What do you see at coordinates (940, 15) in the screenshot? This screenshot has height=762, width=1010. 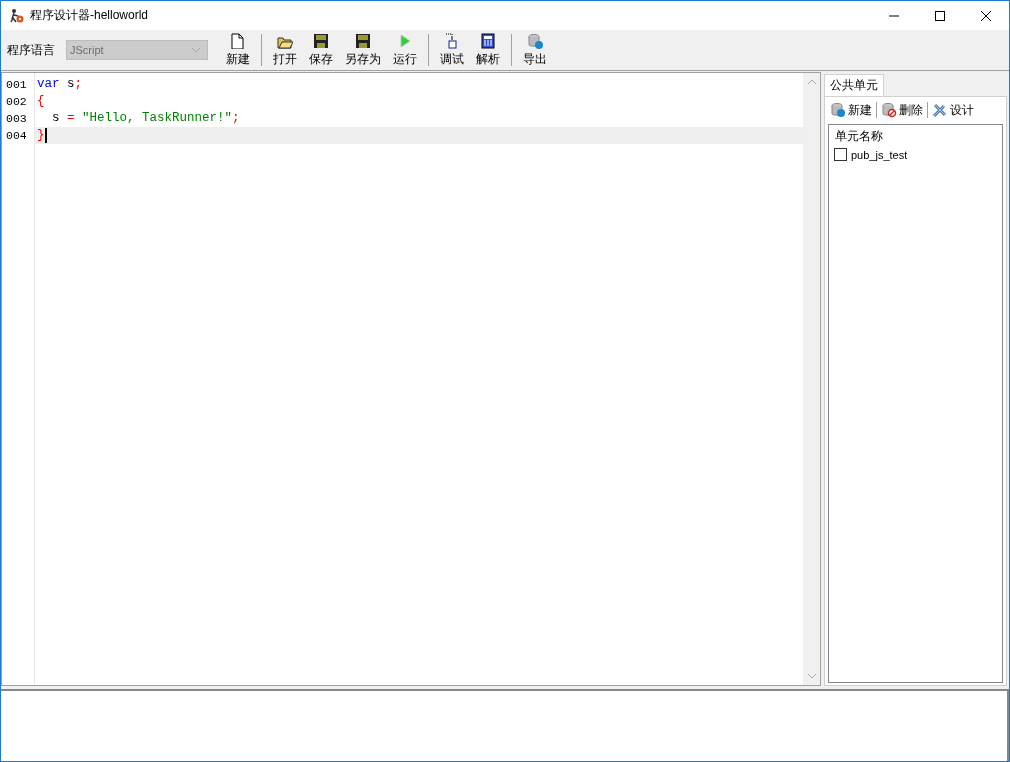 I see `maximize-icon` at bounding box center [940, 15].